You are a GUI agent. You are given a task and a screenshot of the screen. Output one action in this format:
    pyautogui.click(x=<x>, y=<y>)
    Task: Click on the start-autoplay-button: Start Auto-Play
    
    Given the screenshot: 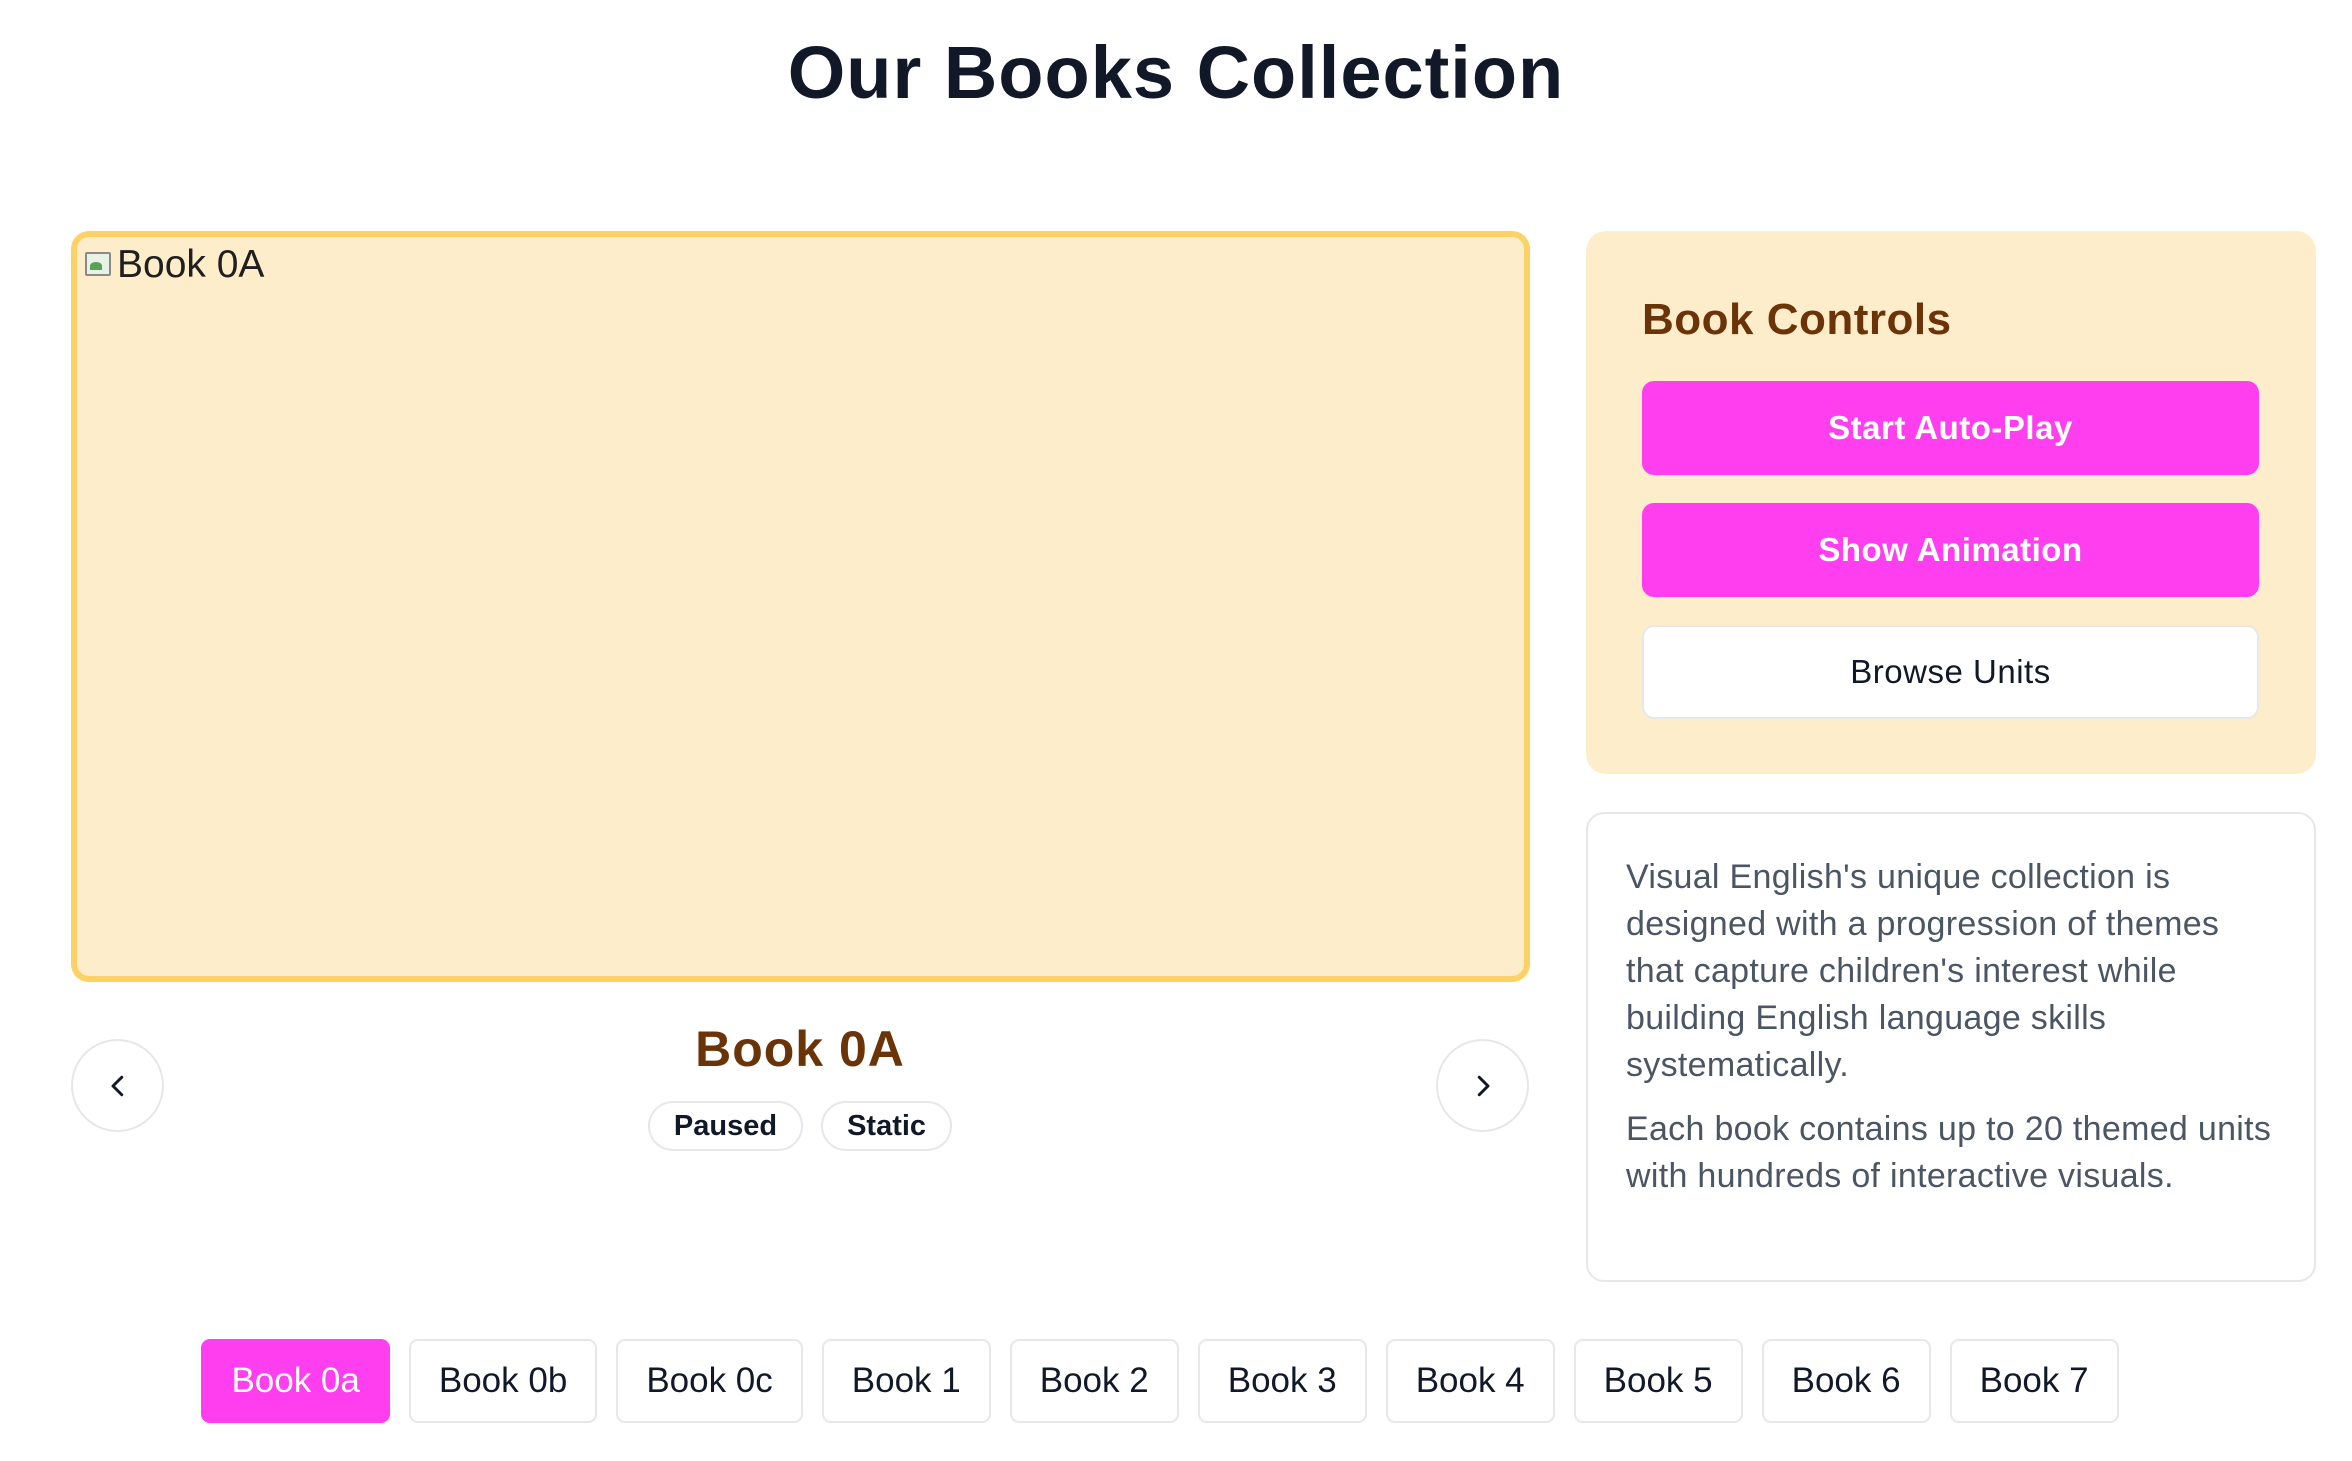 What is the action you would take?
    pyautogui.click(x=1950, y=428)
    